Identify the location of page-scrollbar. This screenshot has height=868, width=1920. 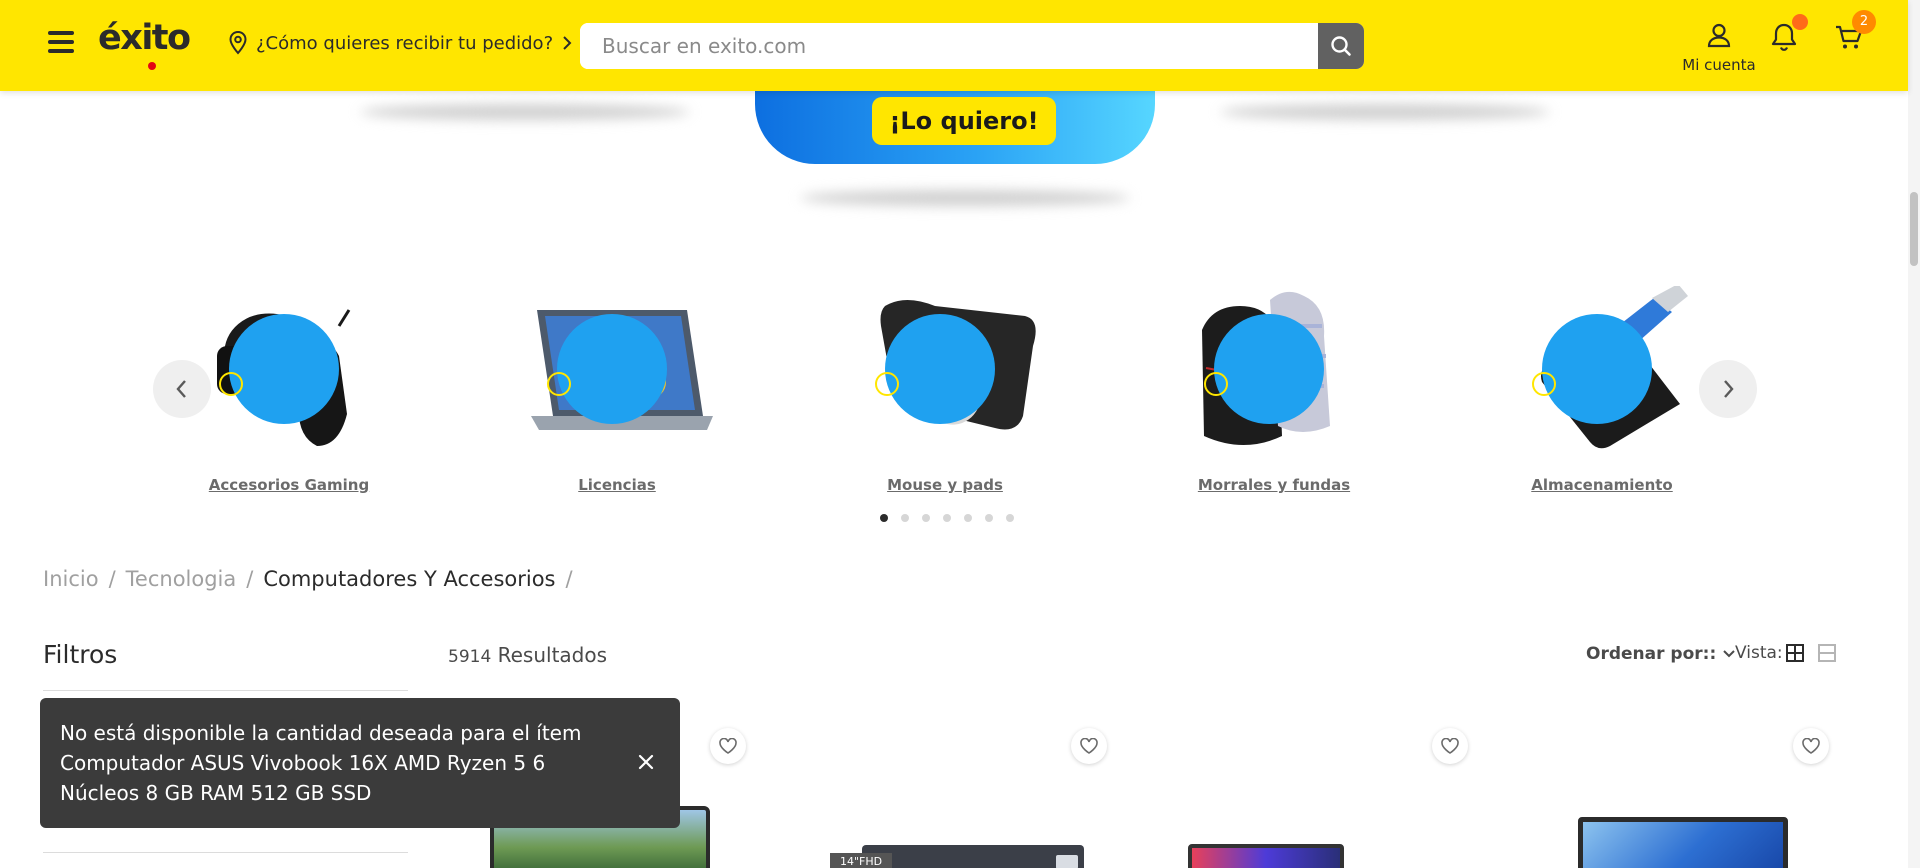
(1914, 434).